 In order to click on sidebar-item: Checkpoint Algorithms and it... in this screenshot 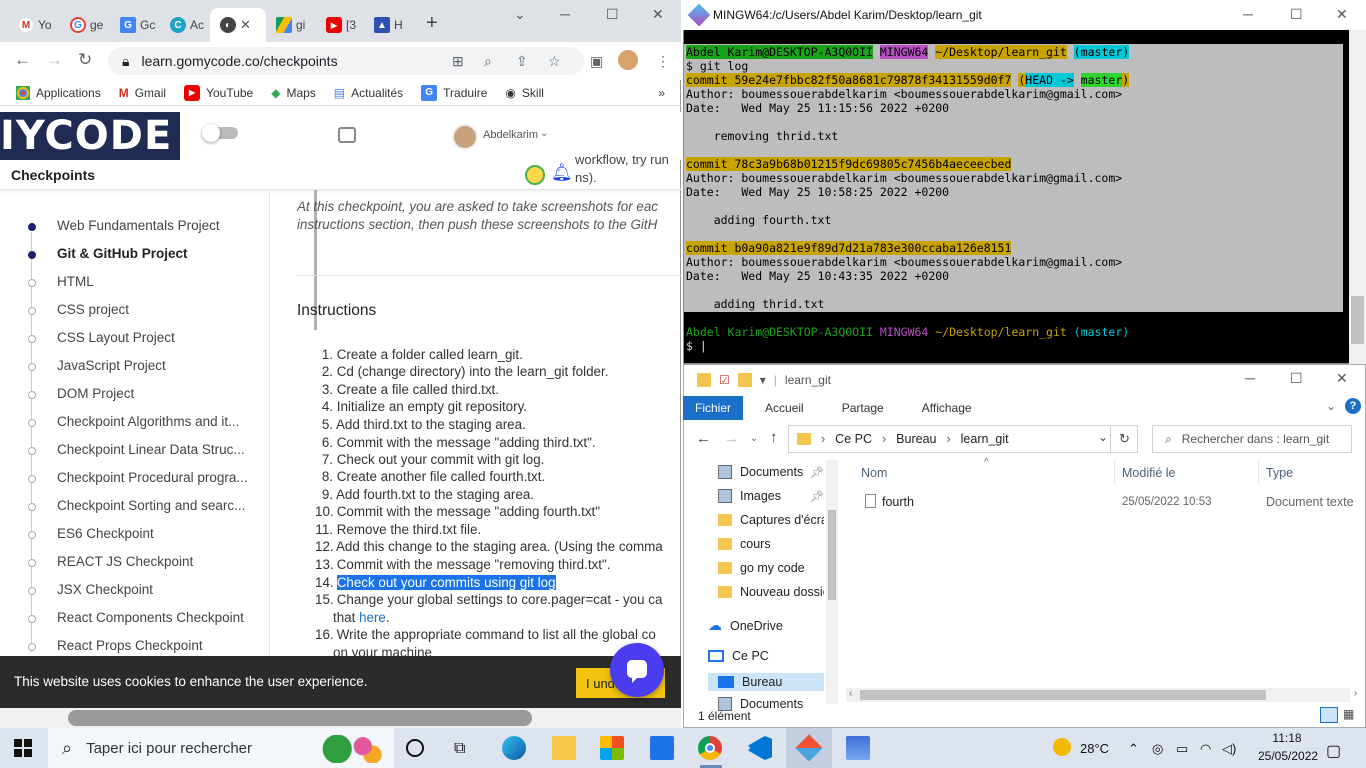, I will do `click(157, 421)`.